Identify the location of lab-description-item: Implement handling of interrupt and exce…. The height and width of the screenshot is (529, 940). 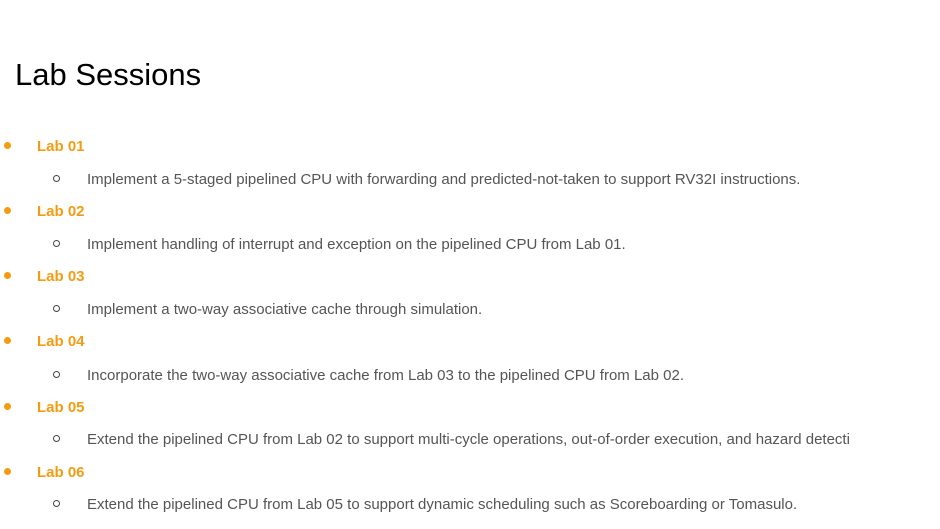
(470, 245).